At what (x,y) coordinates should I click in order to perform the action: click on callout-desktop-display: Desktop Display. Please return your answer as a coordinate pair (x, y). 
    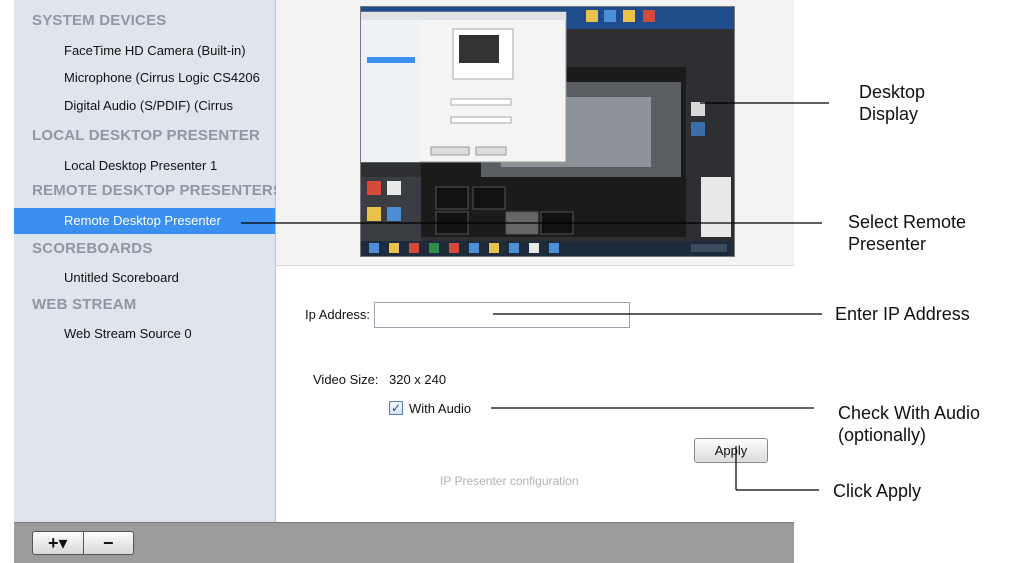
    Looking at the image, I should click on (892, 103).